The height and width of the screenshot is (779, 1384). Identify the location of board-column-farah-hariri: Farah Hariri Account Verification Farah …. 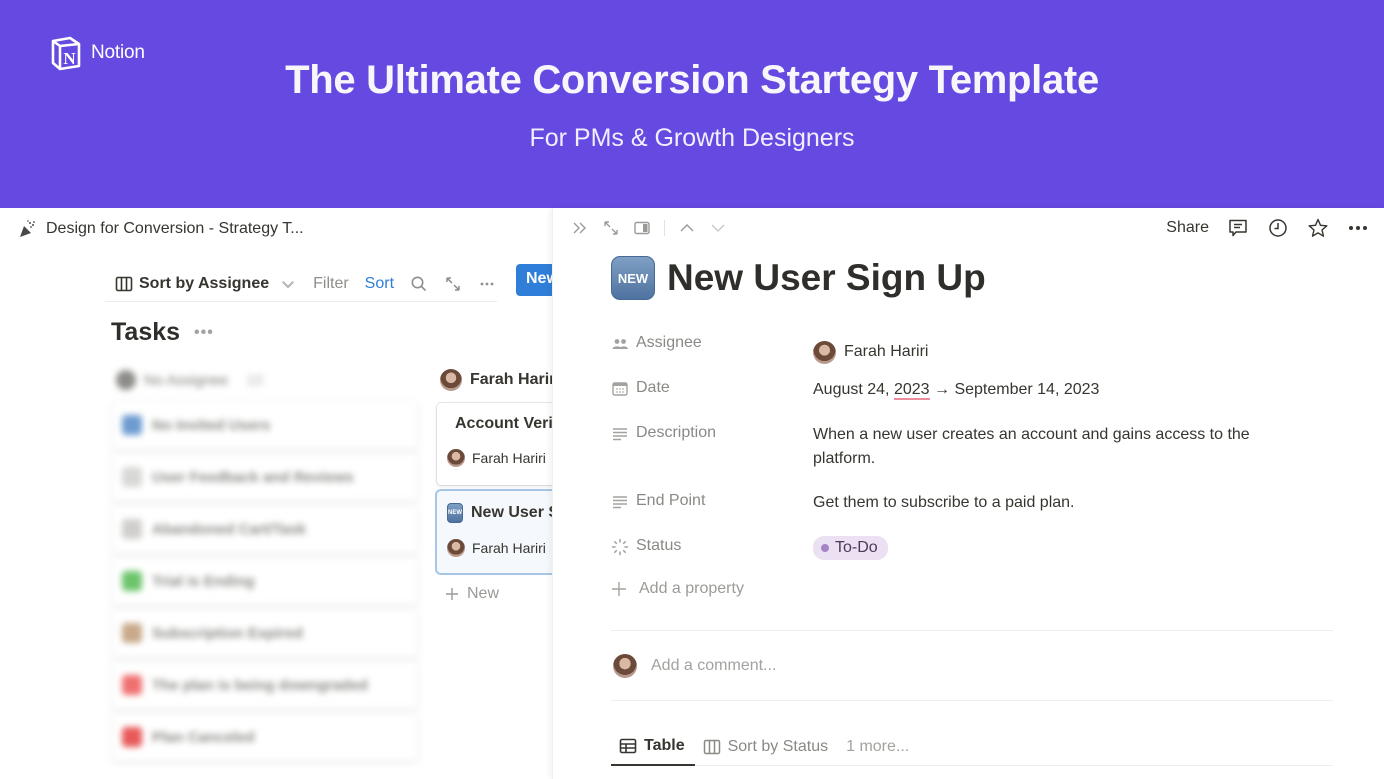
(502, 483).